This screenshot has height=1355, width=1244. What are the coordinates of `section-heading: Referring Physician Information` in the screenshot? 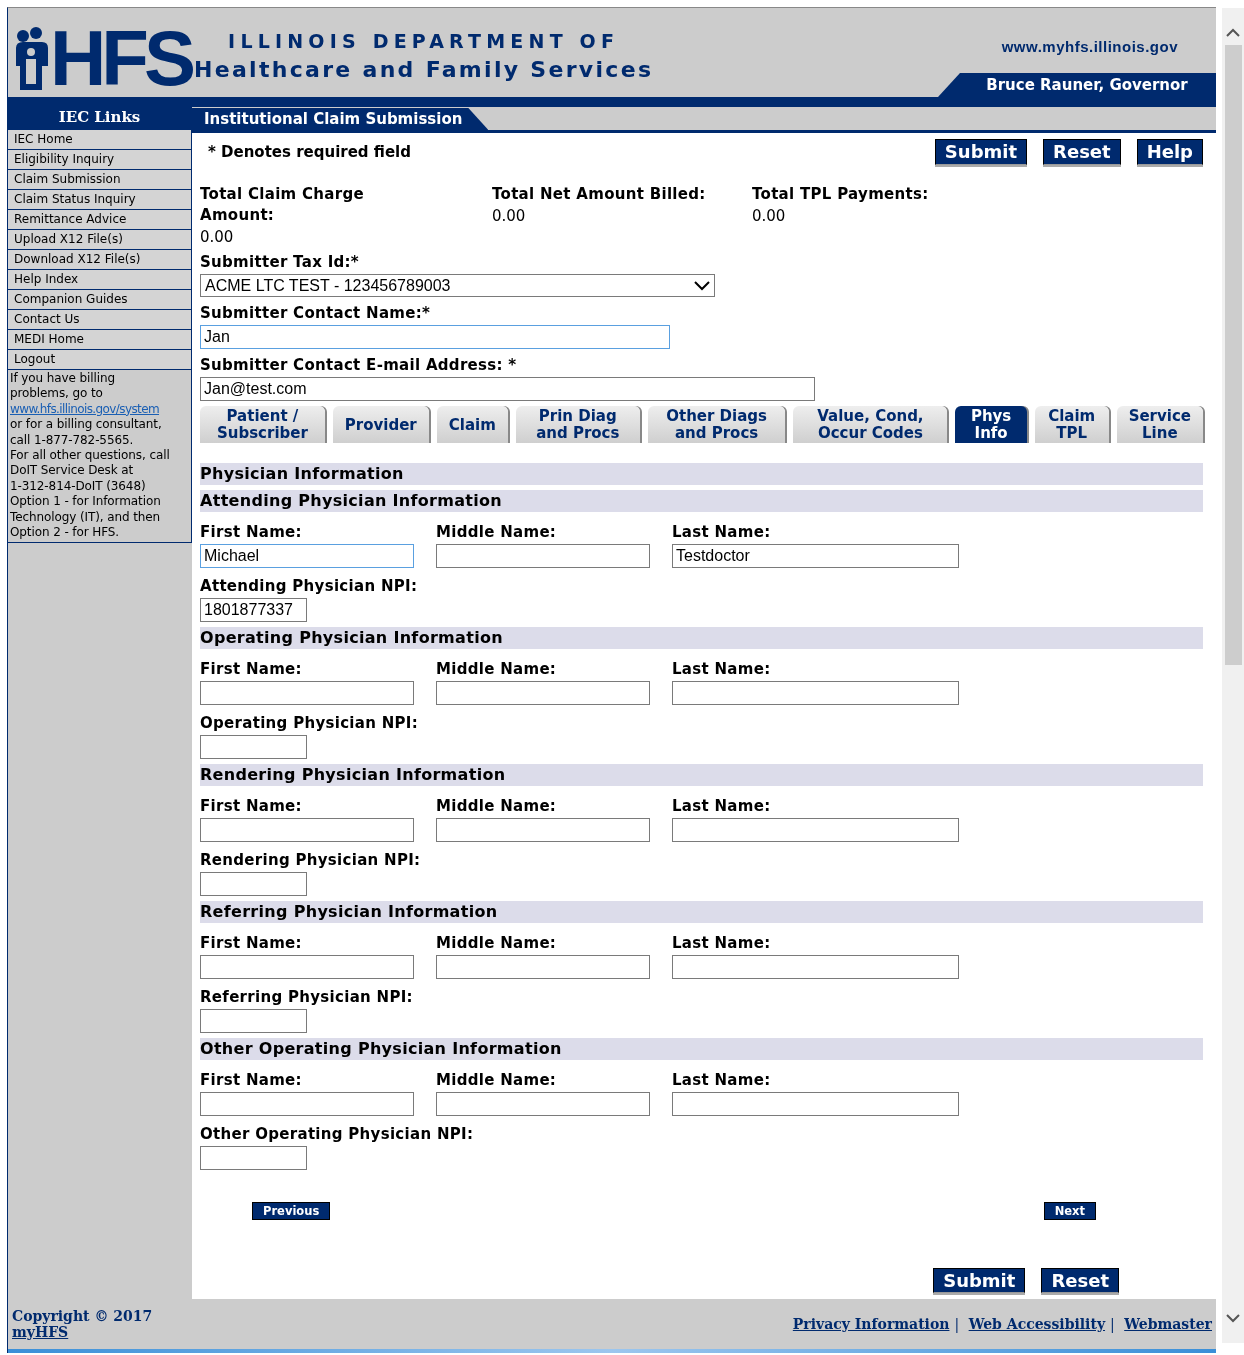 It's located at (701, 912).